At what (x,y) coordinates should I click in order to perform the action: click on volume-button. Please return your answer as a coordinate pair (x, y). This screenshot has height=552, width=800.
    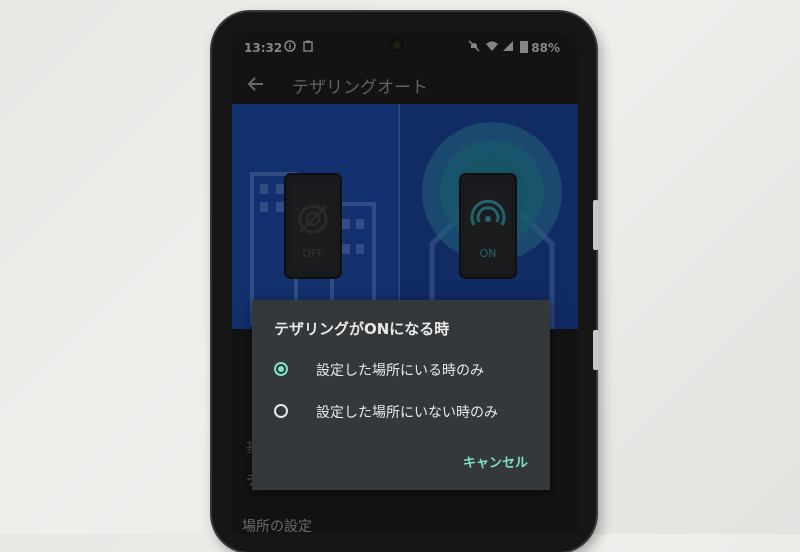
    Looking at the image, I should click on (596, 225).